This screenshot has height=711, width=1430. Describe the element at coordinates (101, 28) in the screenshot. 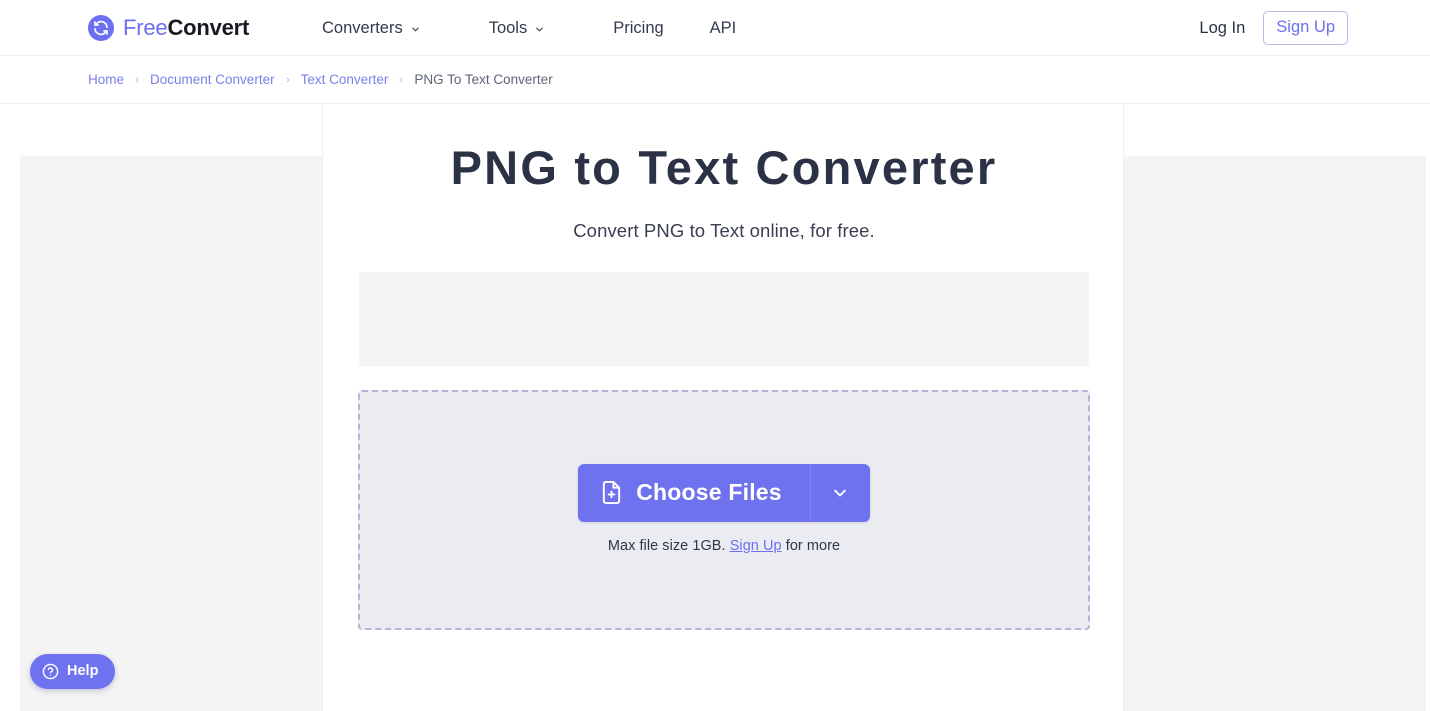

I see `refresh-circle-icon` at that location.